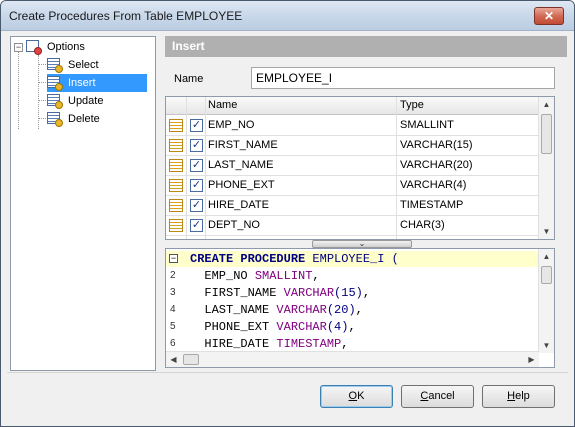 This screenshot has width=575, height=427. What do you see at coordinates (287, 395) in the screenshot?
I see `dialog-footer: OK Cancel Help` at bounding box center [287, 395].